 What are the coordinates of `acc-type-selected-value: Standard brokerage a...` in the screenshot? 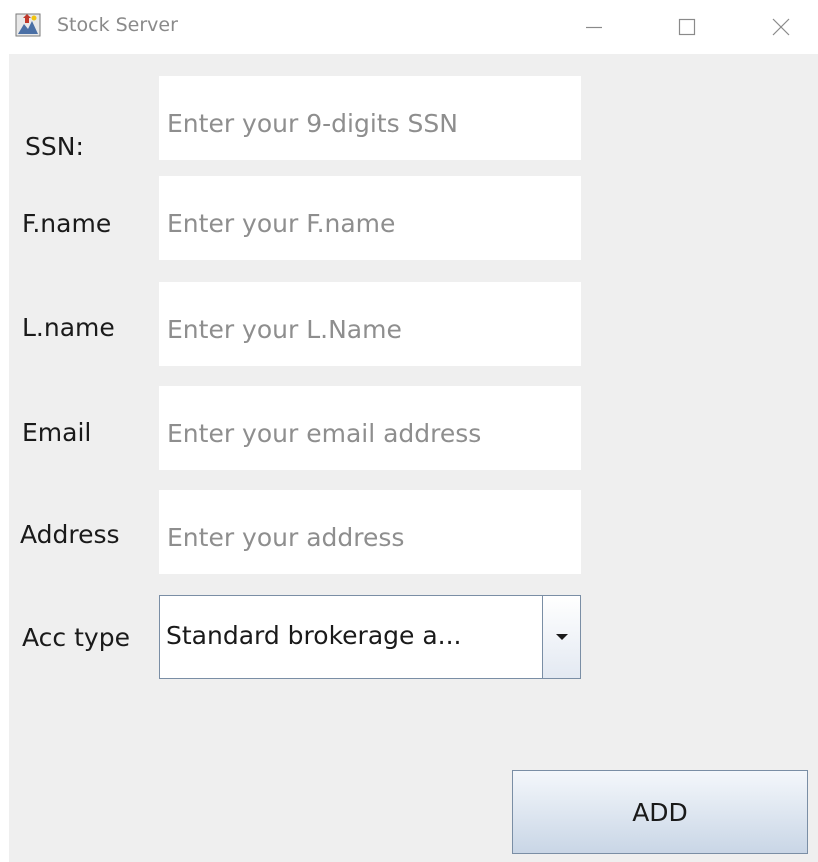 It's located at (314, 635).